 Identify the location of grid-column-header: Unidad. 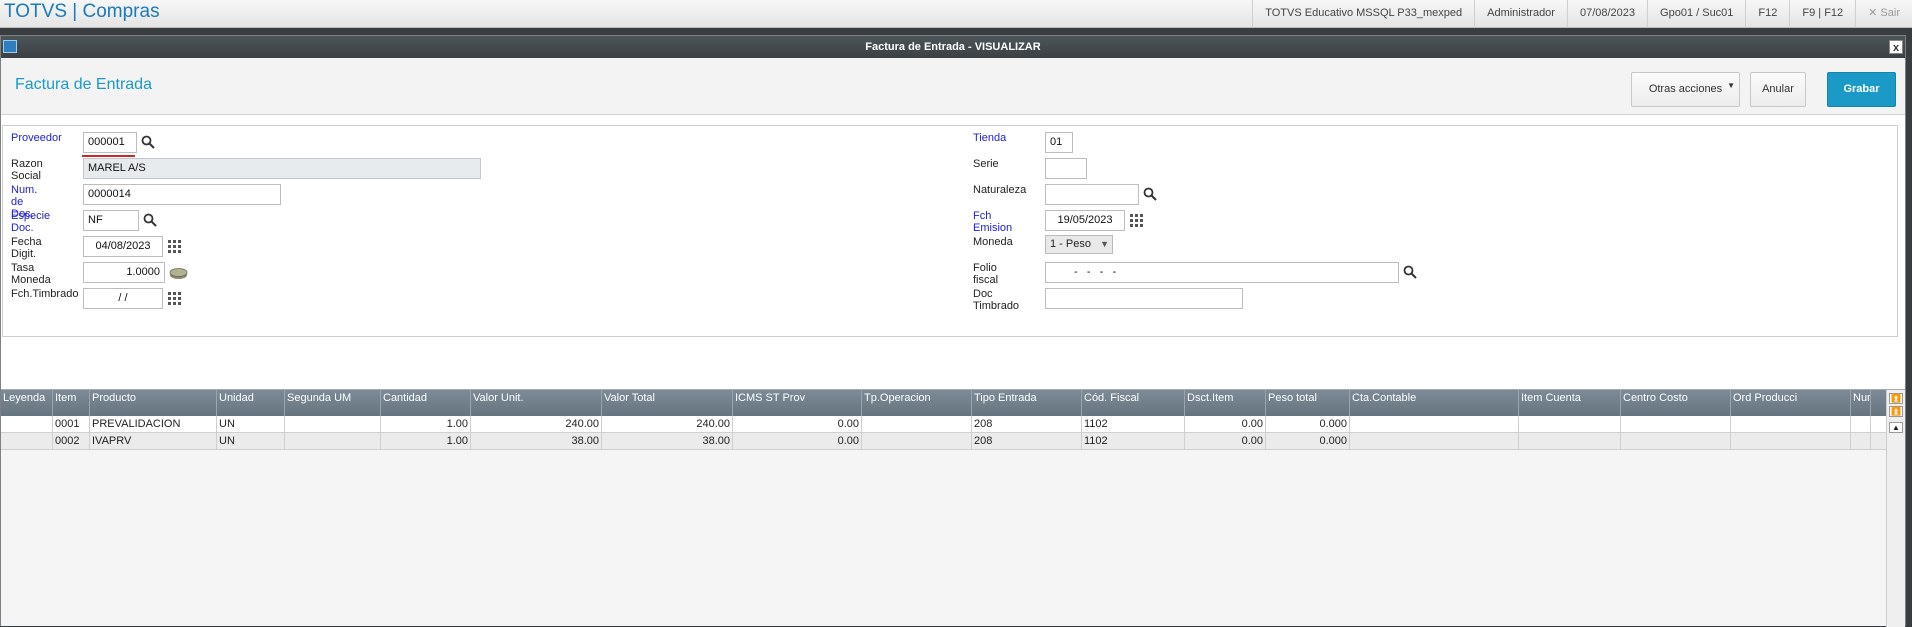
(251, 403).